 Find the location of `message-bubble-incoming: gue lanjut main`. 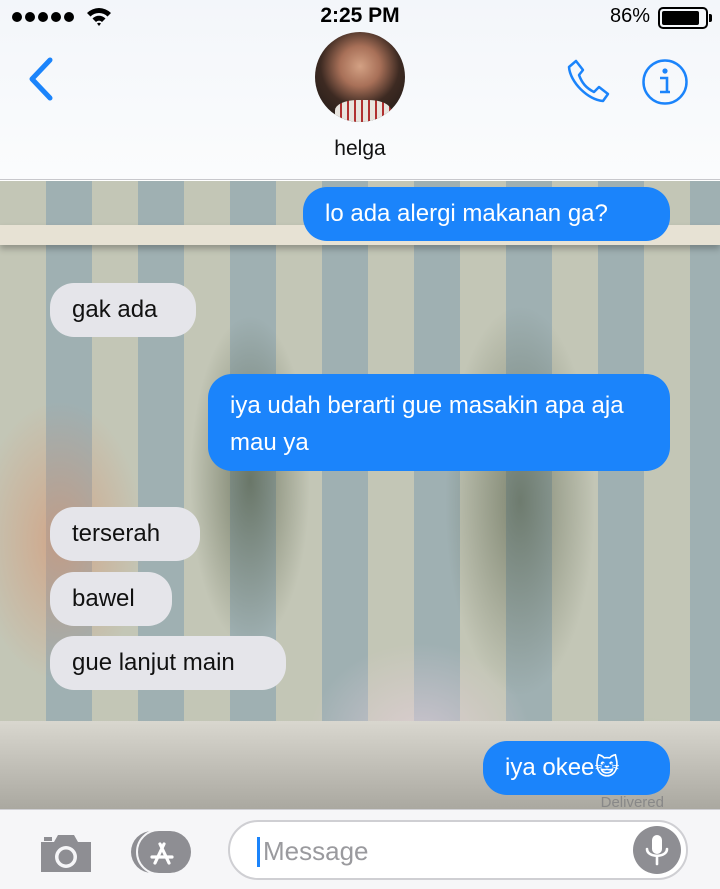

message-bubble-incoming: gue lanjut main is located at coordinates (168, 663).